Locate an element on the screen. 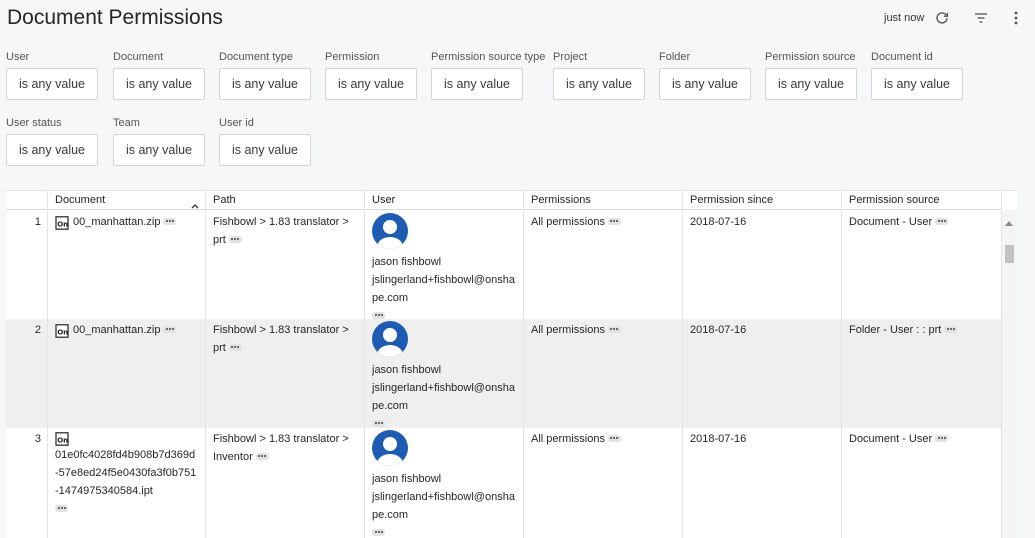 The width and height of the screenshot is (1035, 538). column-header-permission-source: Permission source is located at coordinates (922, 200).